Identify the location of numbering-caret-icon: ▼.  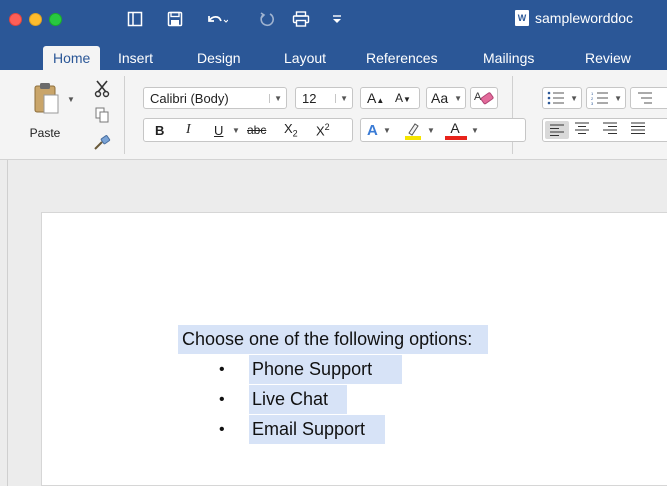
(618, 98).